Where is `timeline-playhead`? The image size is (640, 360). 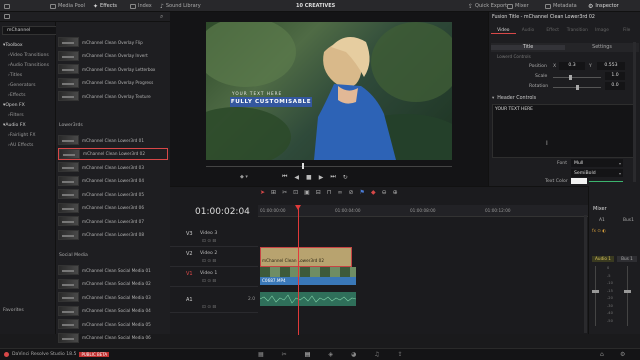
timeline-playhead is located at coordinates (298, 270).